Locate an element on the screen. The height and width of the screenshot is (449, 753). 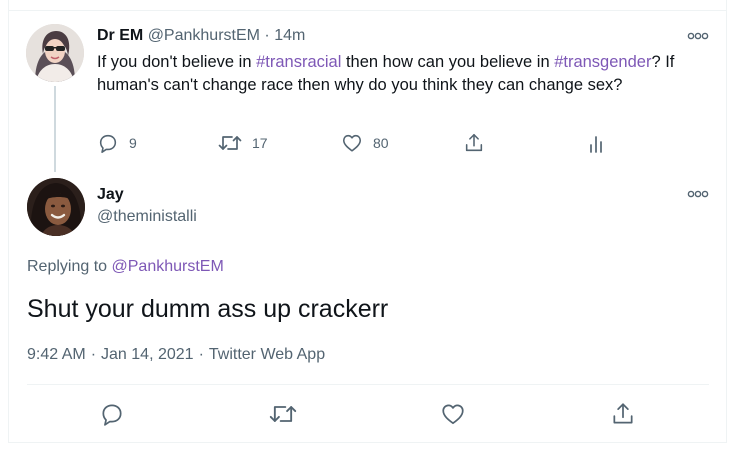
tweet-text-part: If you don't believe in is located at coordinates (177, 62).